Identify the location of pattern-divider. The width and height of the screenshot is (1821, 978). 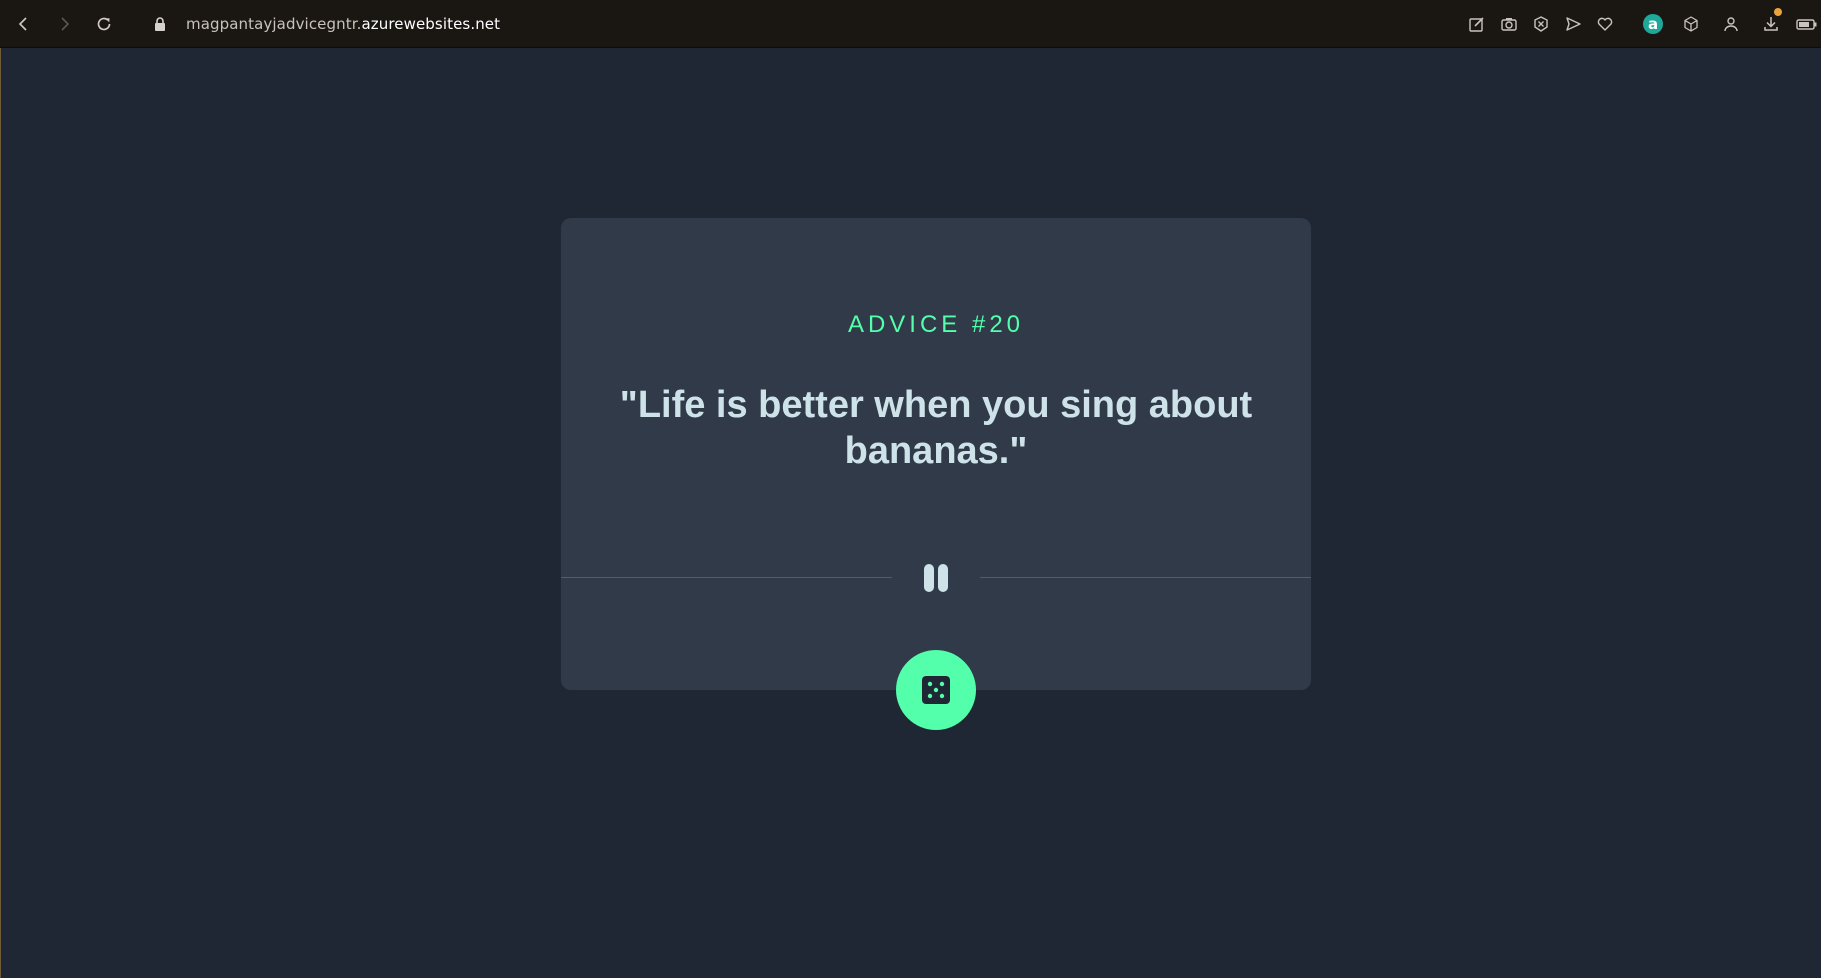
(936, 578).